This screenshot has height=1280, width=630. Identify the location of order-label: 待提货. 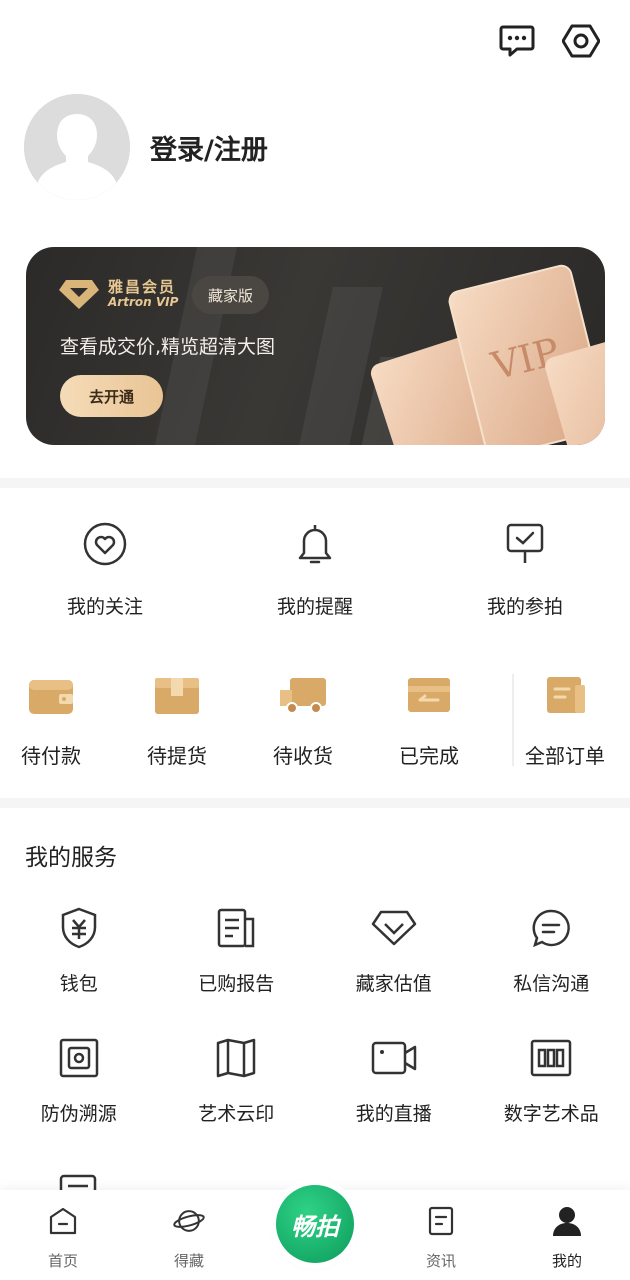
(177, 756).